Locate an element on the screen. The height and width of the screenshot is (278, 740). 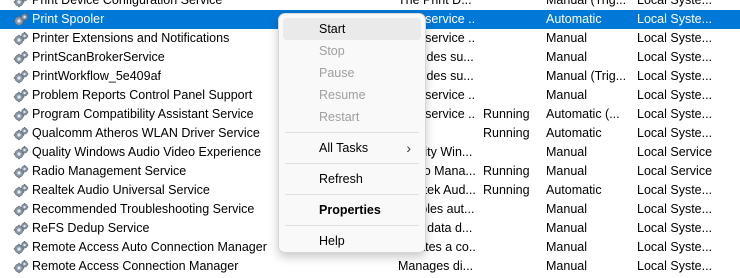
service-name: ReFS Dedup Service is located at coordinates (91, 228).